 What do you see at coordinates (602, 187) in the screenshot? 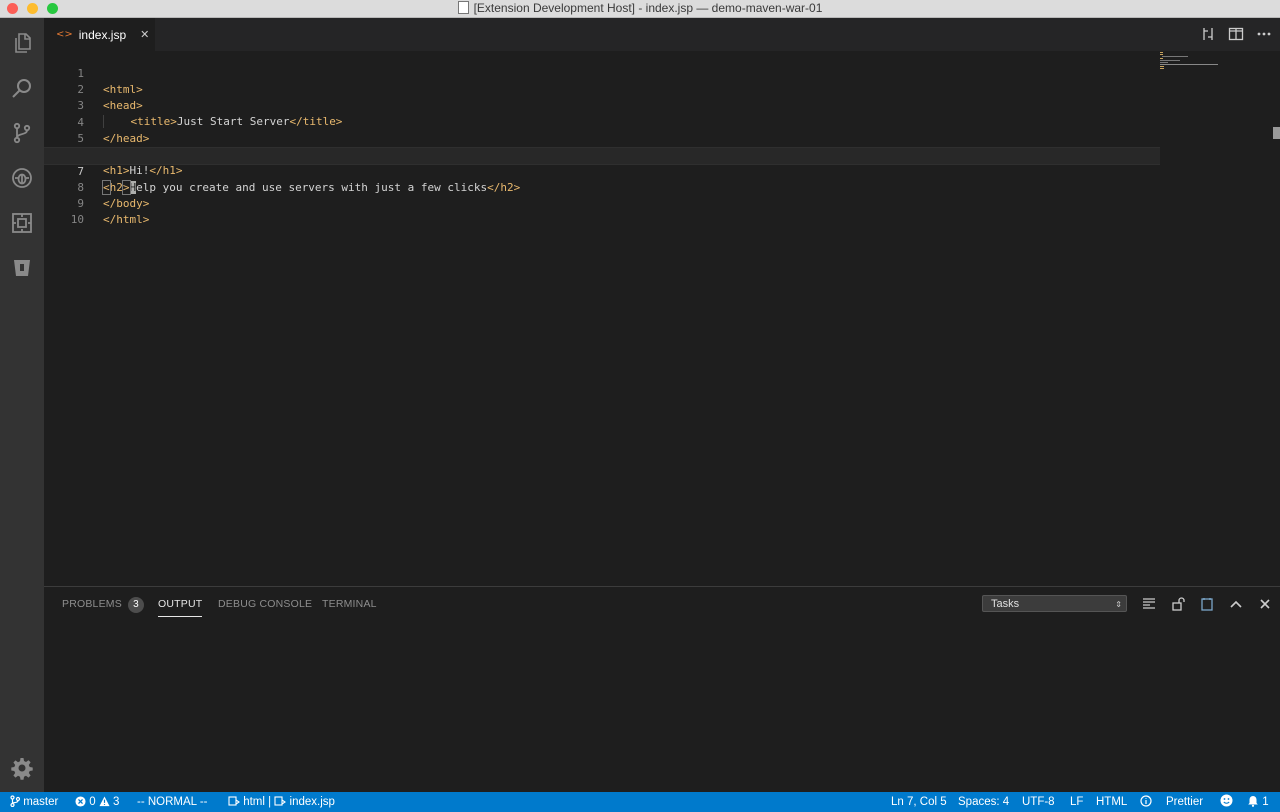
I see `code-line: 8 </body>` at bounding box center [602, 187].